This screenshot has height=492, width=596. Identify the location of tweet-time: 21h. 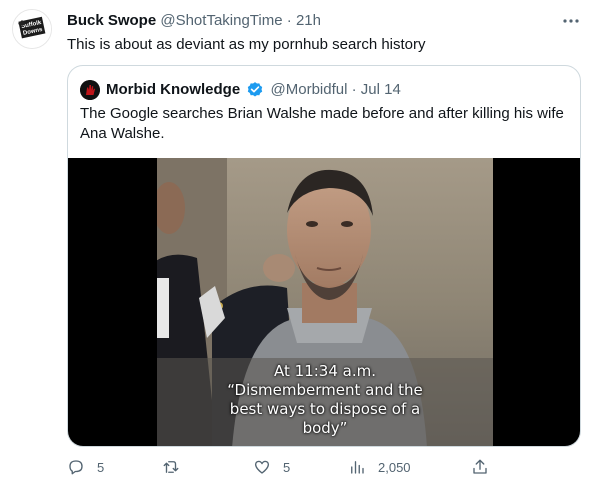
(308, 20).